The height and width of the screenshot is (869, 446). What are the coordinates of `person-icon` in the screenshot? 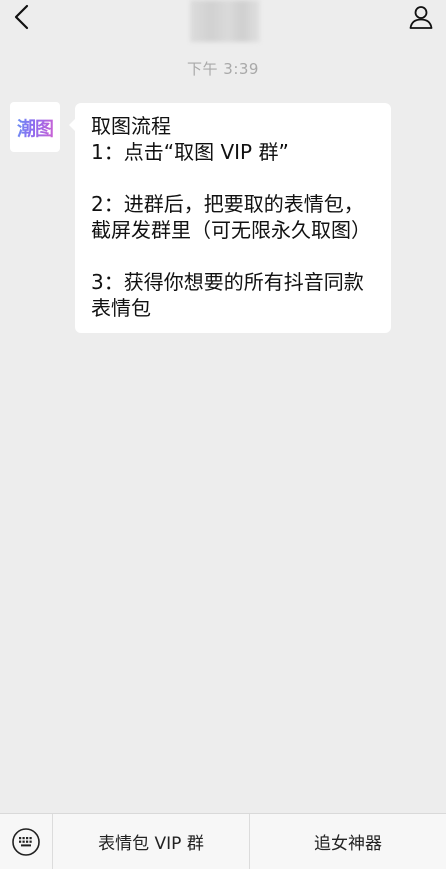 It's located at (421, 17).